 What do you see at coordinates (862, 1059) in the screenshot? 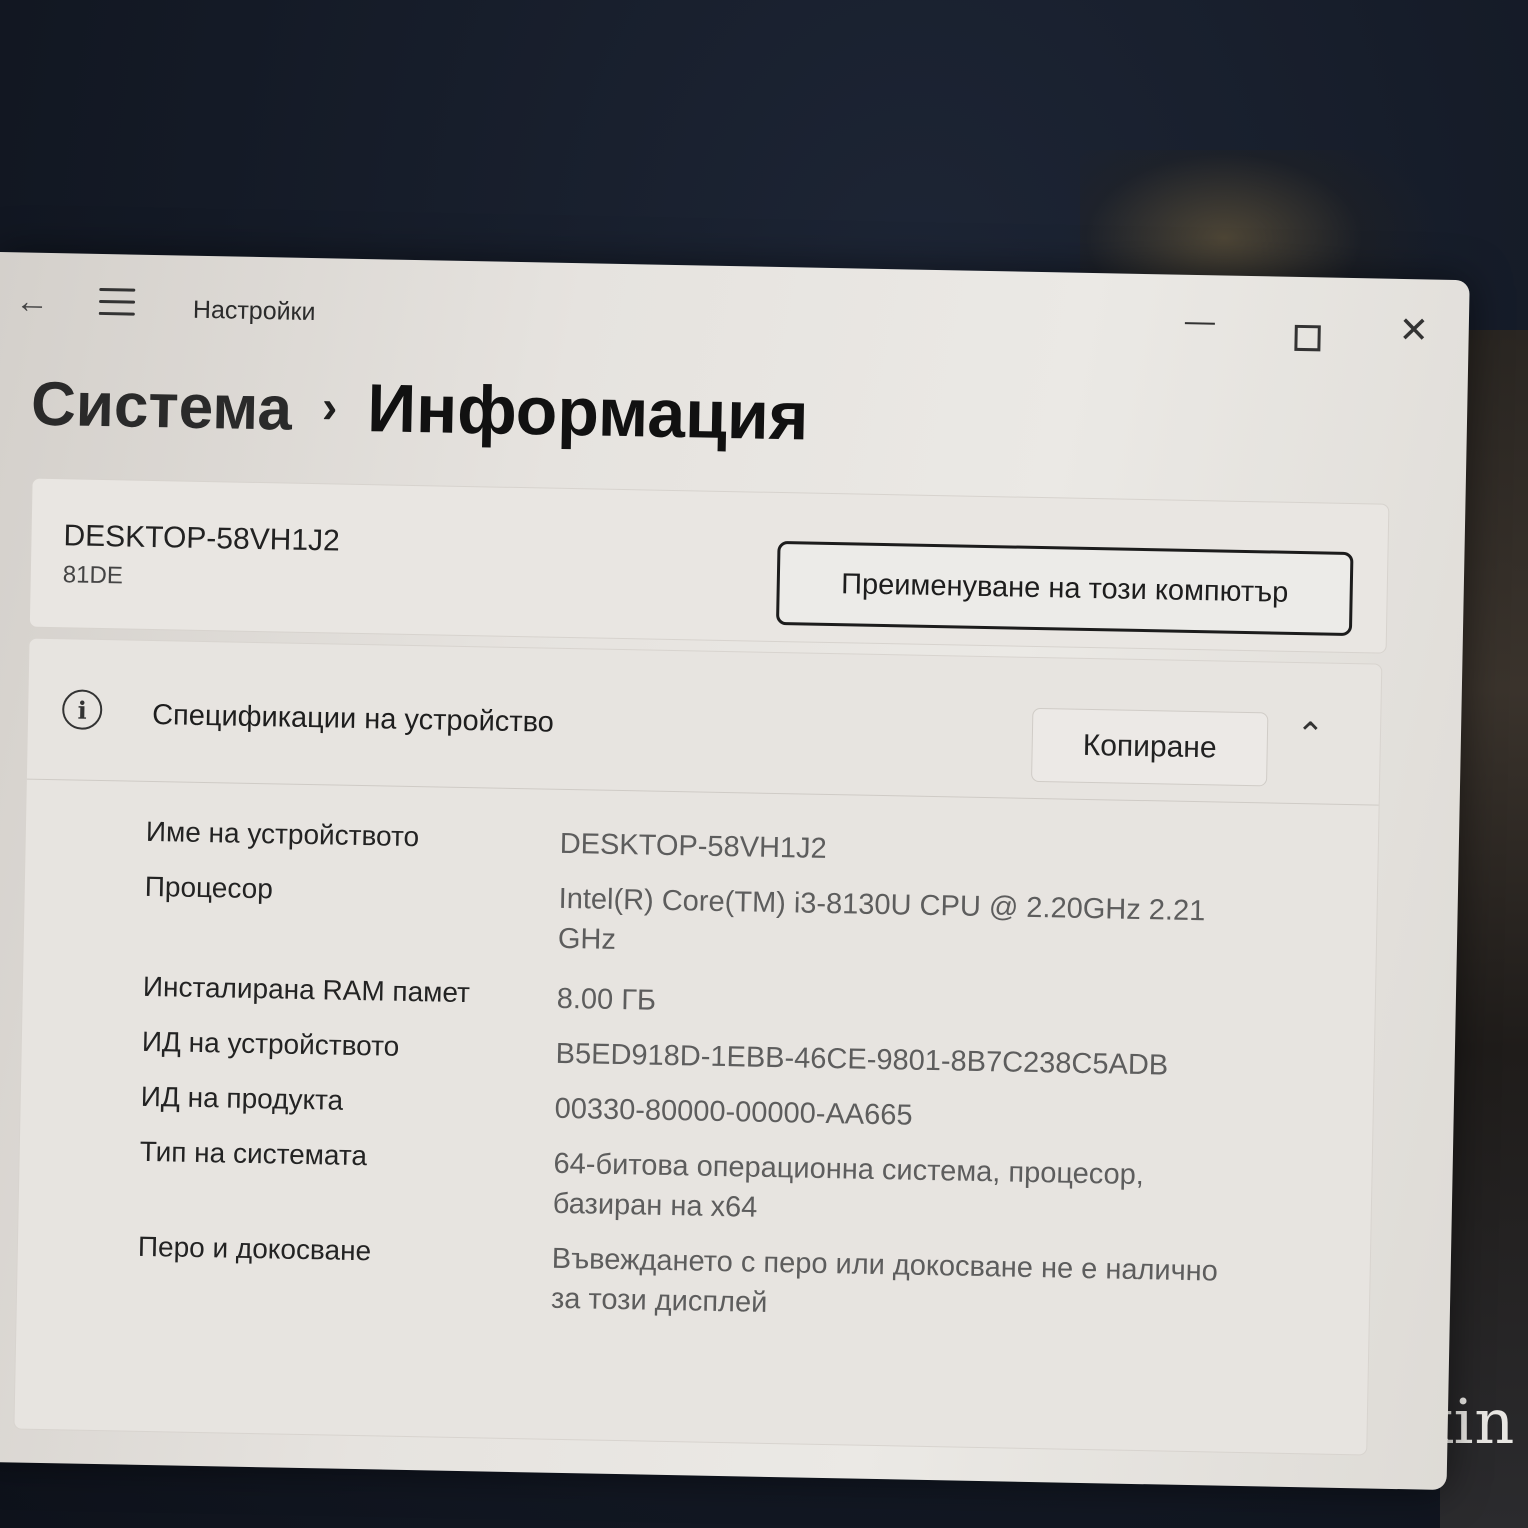
I see `spec-value: B5ED918D-1EBB-46CE-9801-8B7C238C5ADB` at bounding box center [862, 1059].